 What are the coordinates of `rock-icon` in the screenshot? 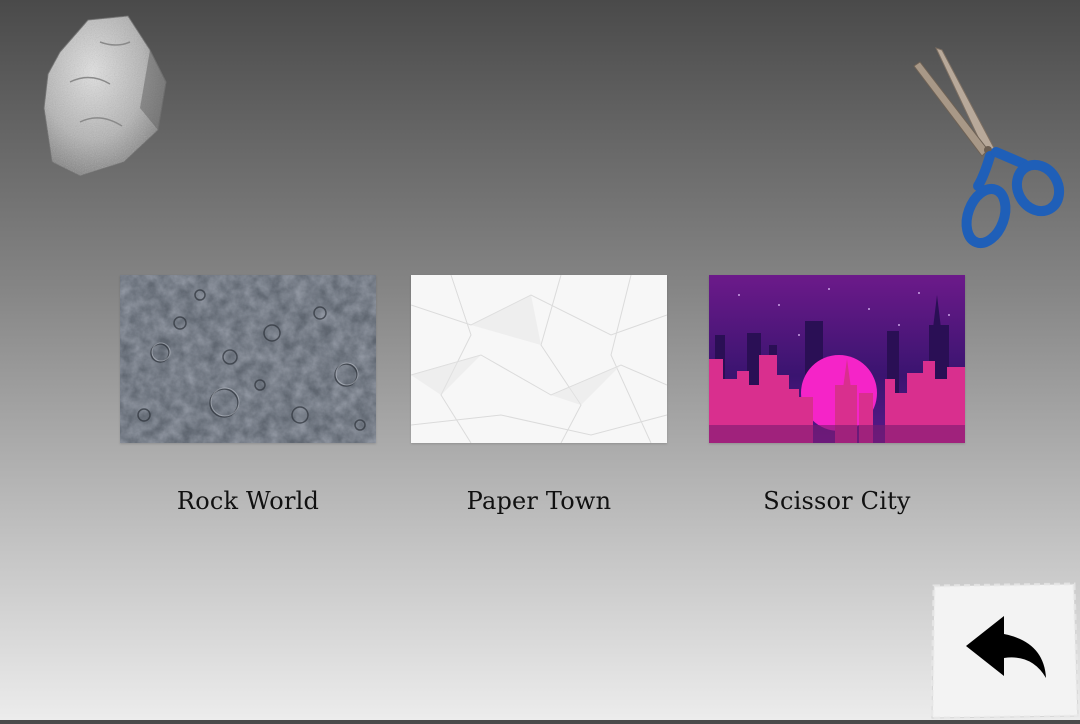 It's located at (105, 96).